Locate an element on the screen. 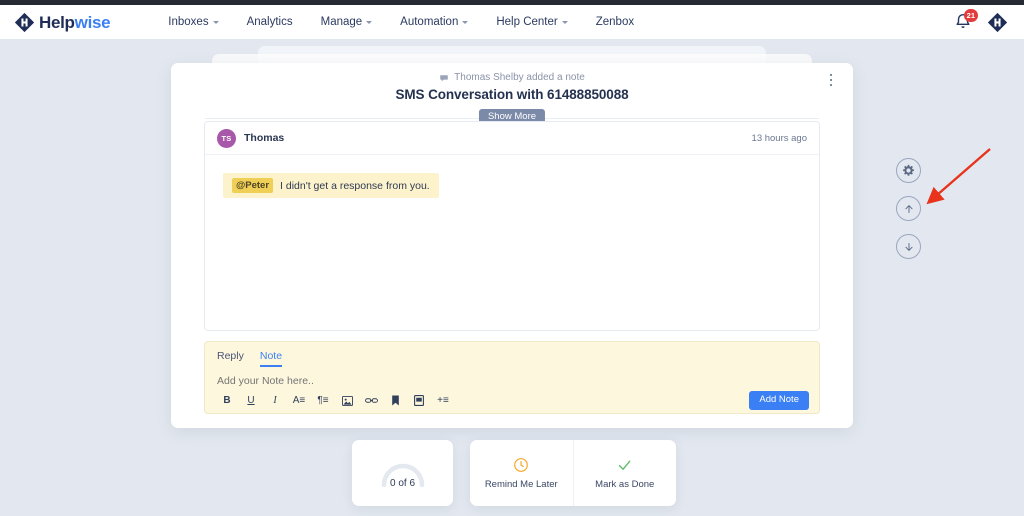 The width and height of the screenshot is (1024, 516). header-actions: 21 is located at coordinates (980, 21).